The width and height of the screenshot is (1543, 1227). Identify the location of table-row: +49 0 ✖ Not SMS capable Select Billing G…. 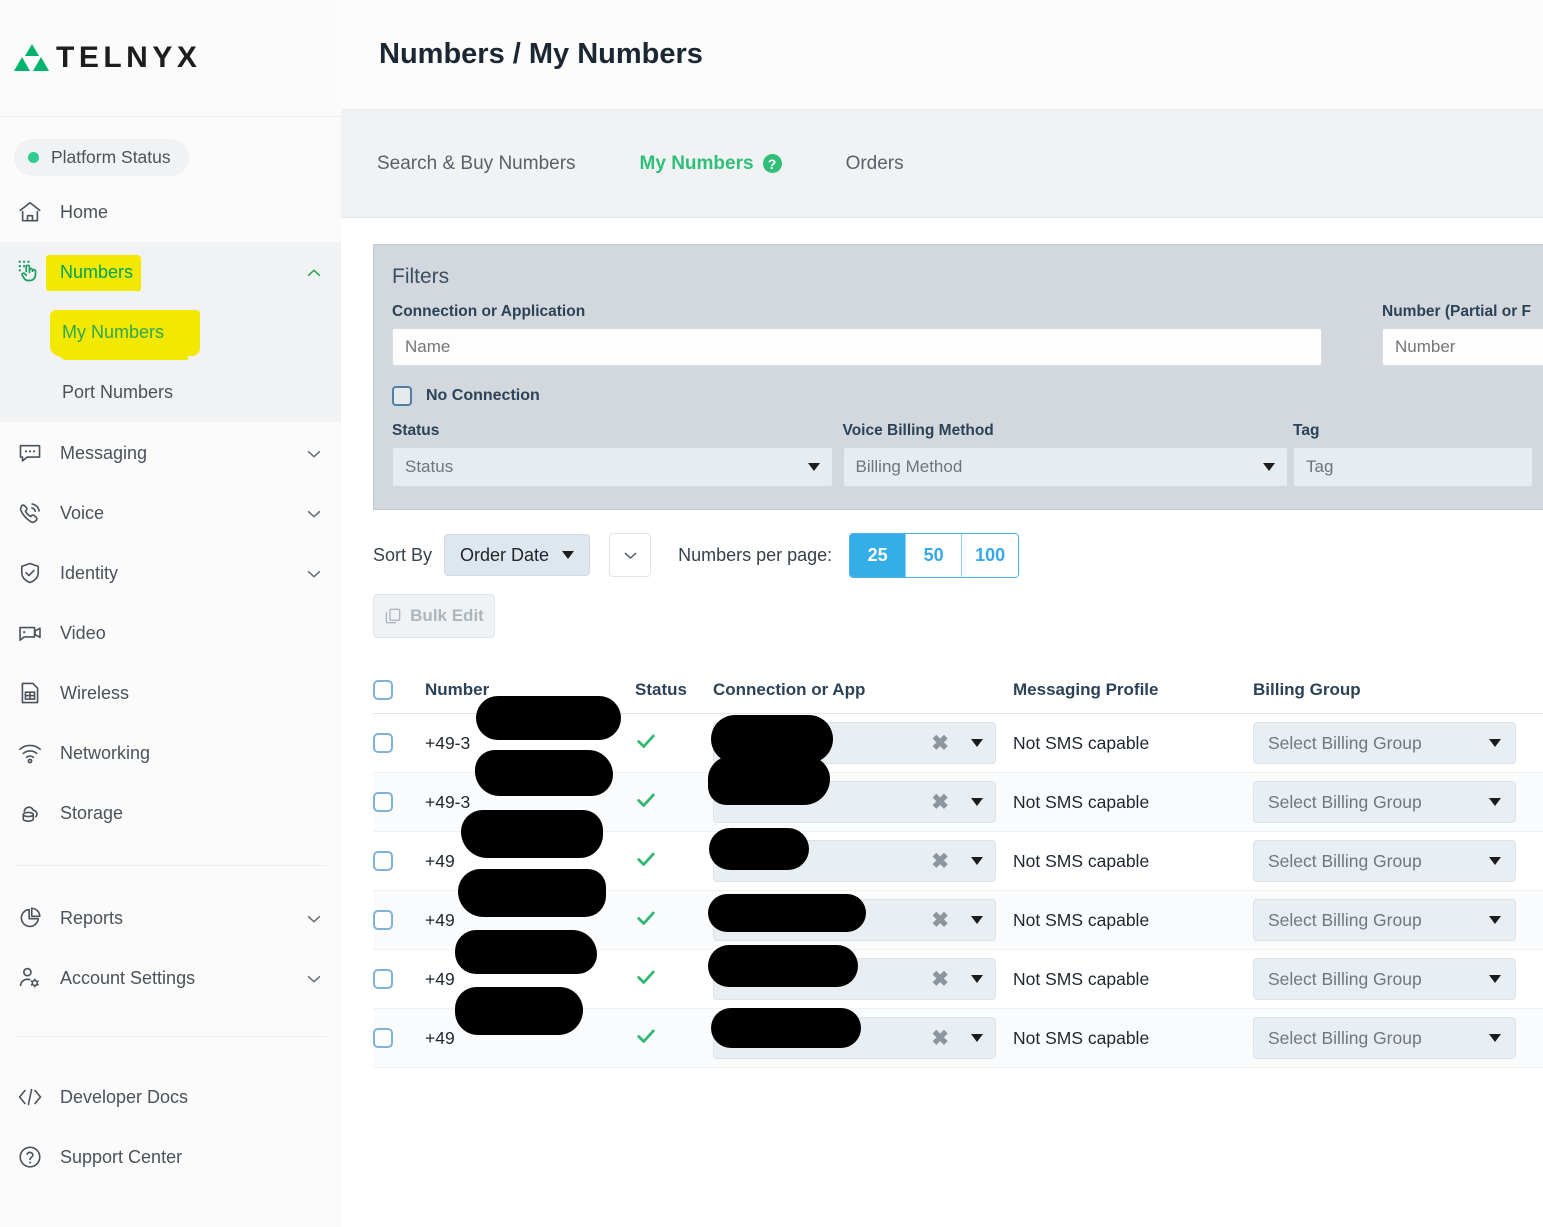
(958, 1027).